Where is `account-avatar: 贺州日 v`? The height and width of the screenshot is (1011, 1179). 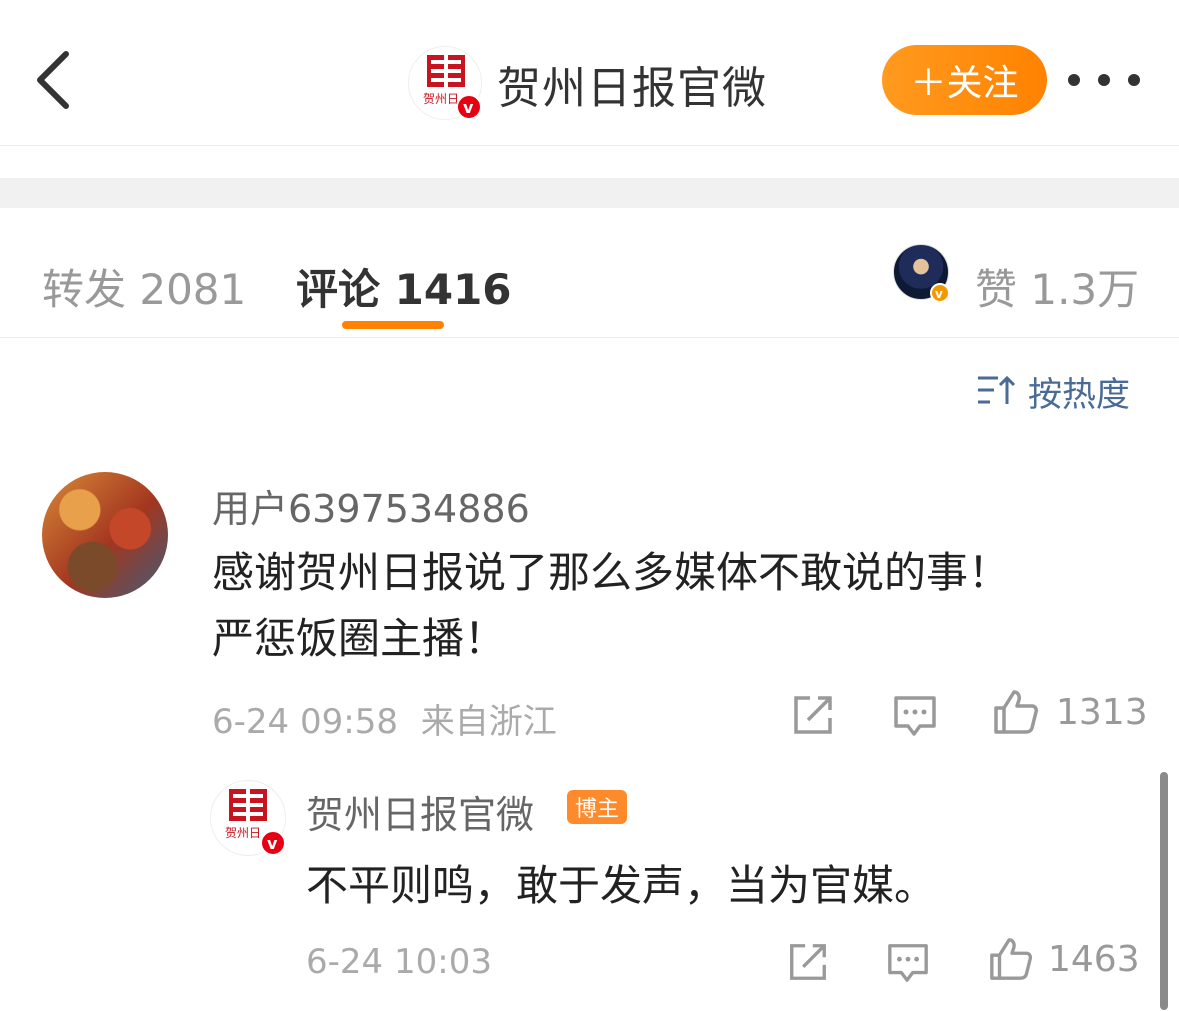
account-avatar: 贺州日 v is located at coordinates (445, 83).